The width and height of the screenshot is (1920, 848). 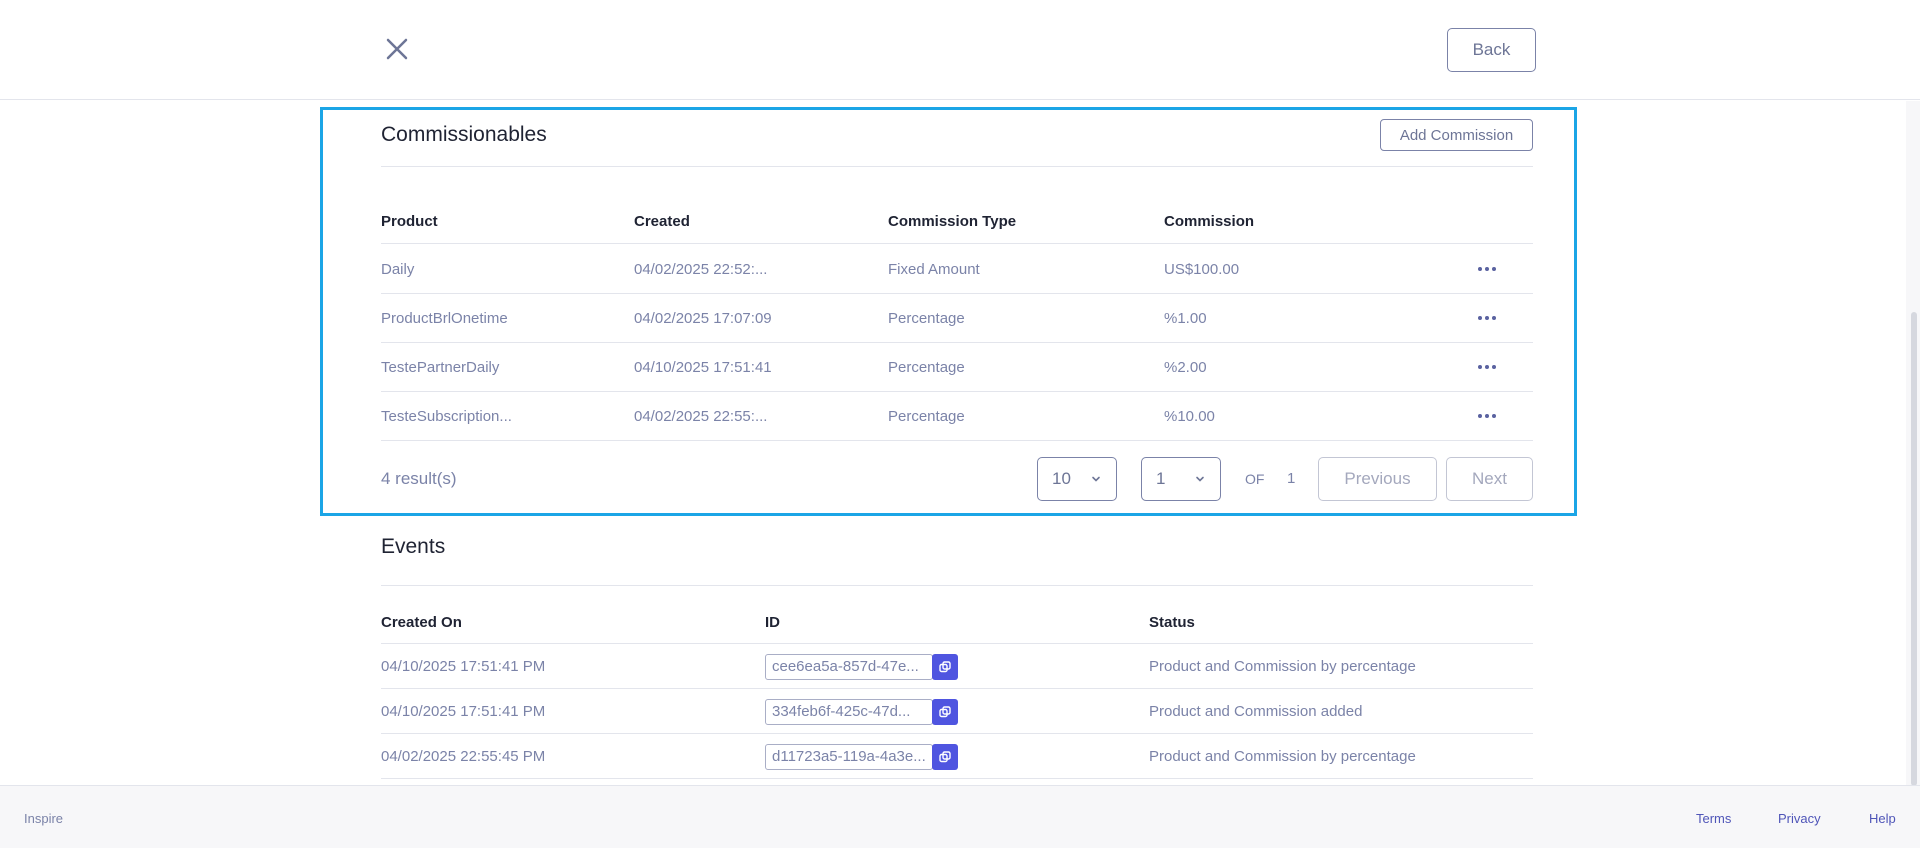 What do you see at coordinates (1185, 367) in the screenshot?
I see `cell-commission: %2.00` at bounding box center [1185, 367].